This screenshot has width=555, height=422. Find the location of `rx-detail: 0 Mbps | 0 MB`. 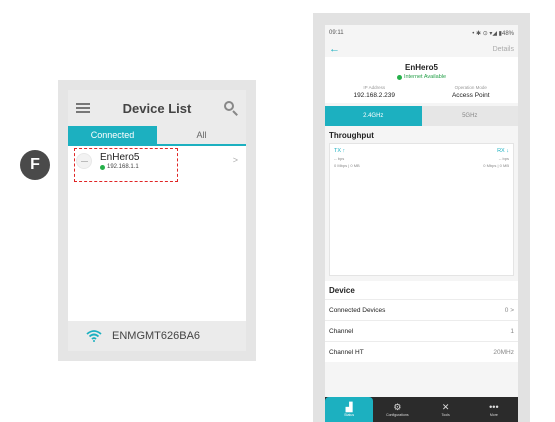

rx-detail: 0 Mbps | 0 MB is located at coordinates (496, 165).